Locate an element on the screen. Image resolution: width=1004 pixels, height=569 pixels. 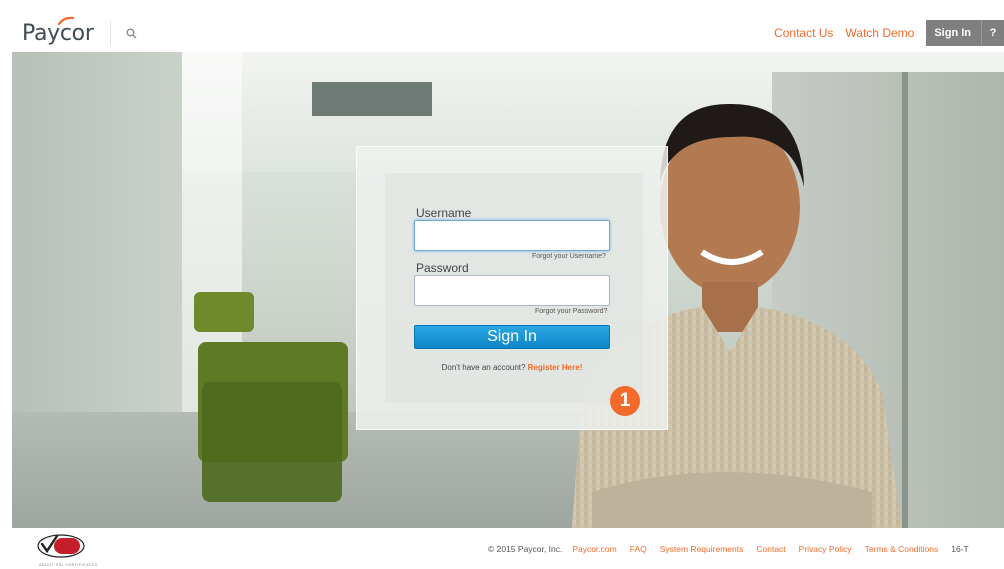
watch-demo-link: Watch Demo is located at coordinates (879, 33).